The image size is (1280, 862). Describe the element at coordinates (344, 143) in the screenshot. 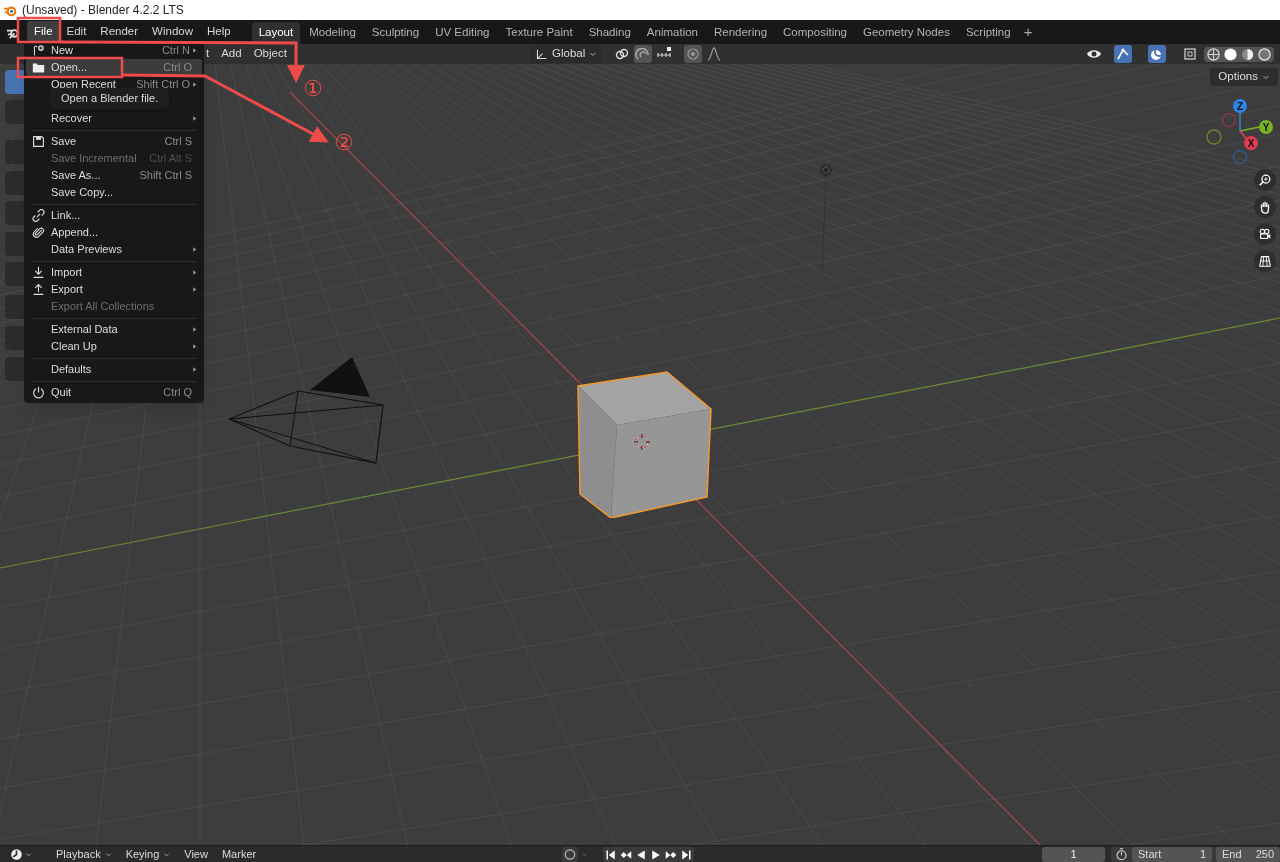

I see `step-number: ②` at that location.